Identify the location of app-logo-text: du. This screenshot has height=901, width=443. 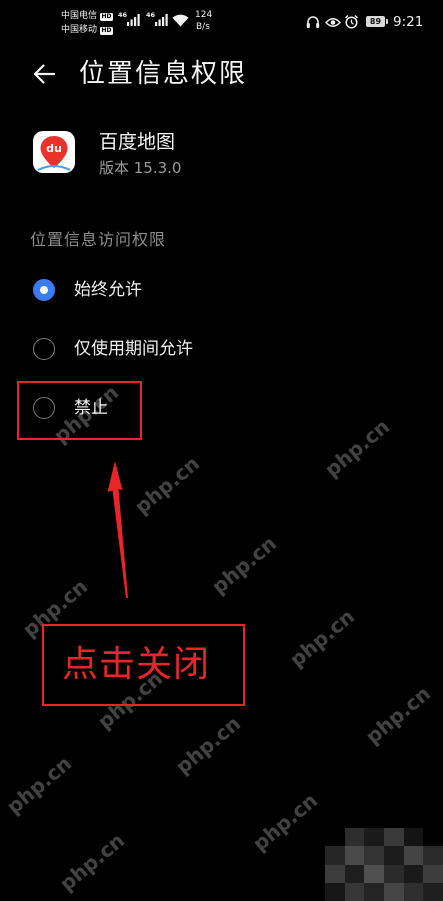
(54, 148).